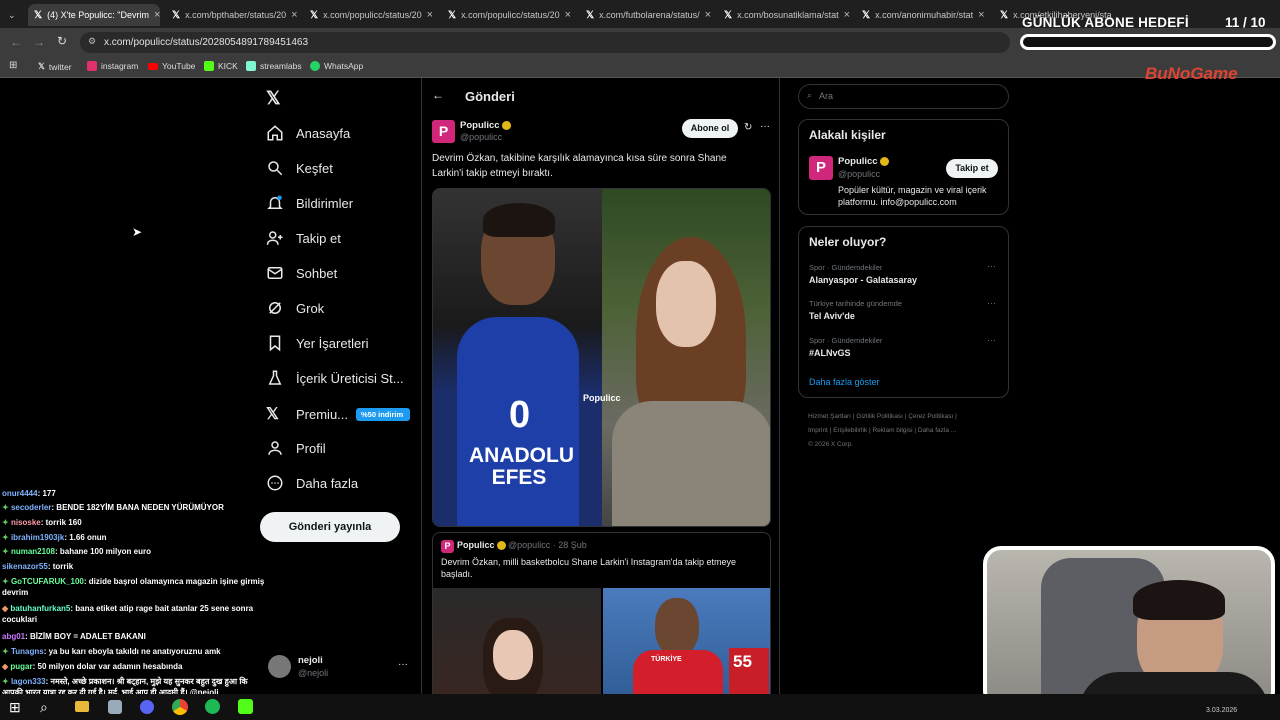 The height and width of the screenshot is (720, 1280). I want to click on nav-follow: Takip et, so click(303, 238).